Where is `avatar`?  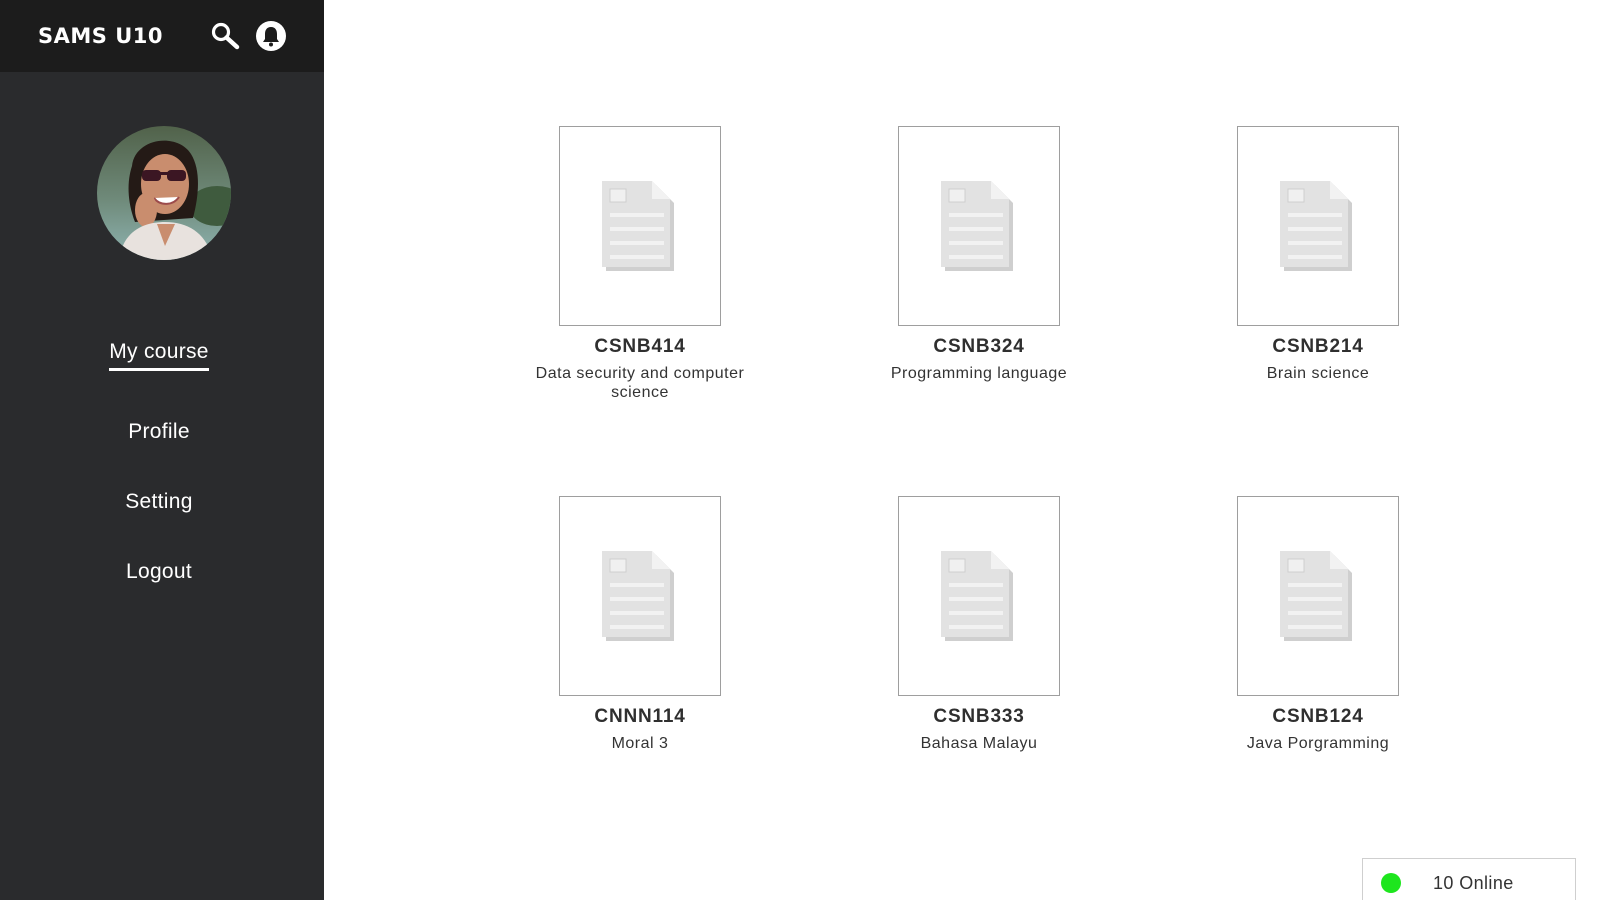 avatar is located at coordinates (164, 193).